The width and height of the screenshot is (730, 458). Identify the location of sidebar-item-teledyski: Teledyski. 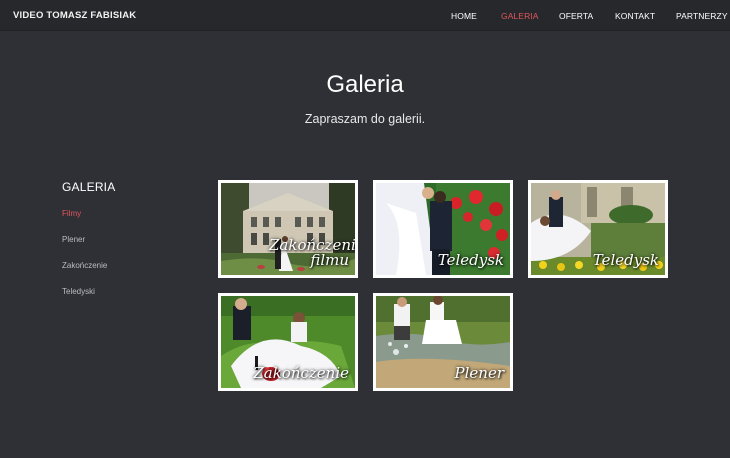
(78, 291).